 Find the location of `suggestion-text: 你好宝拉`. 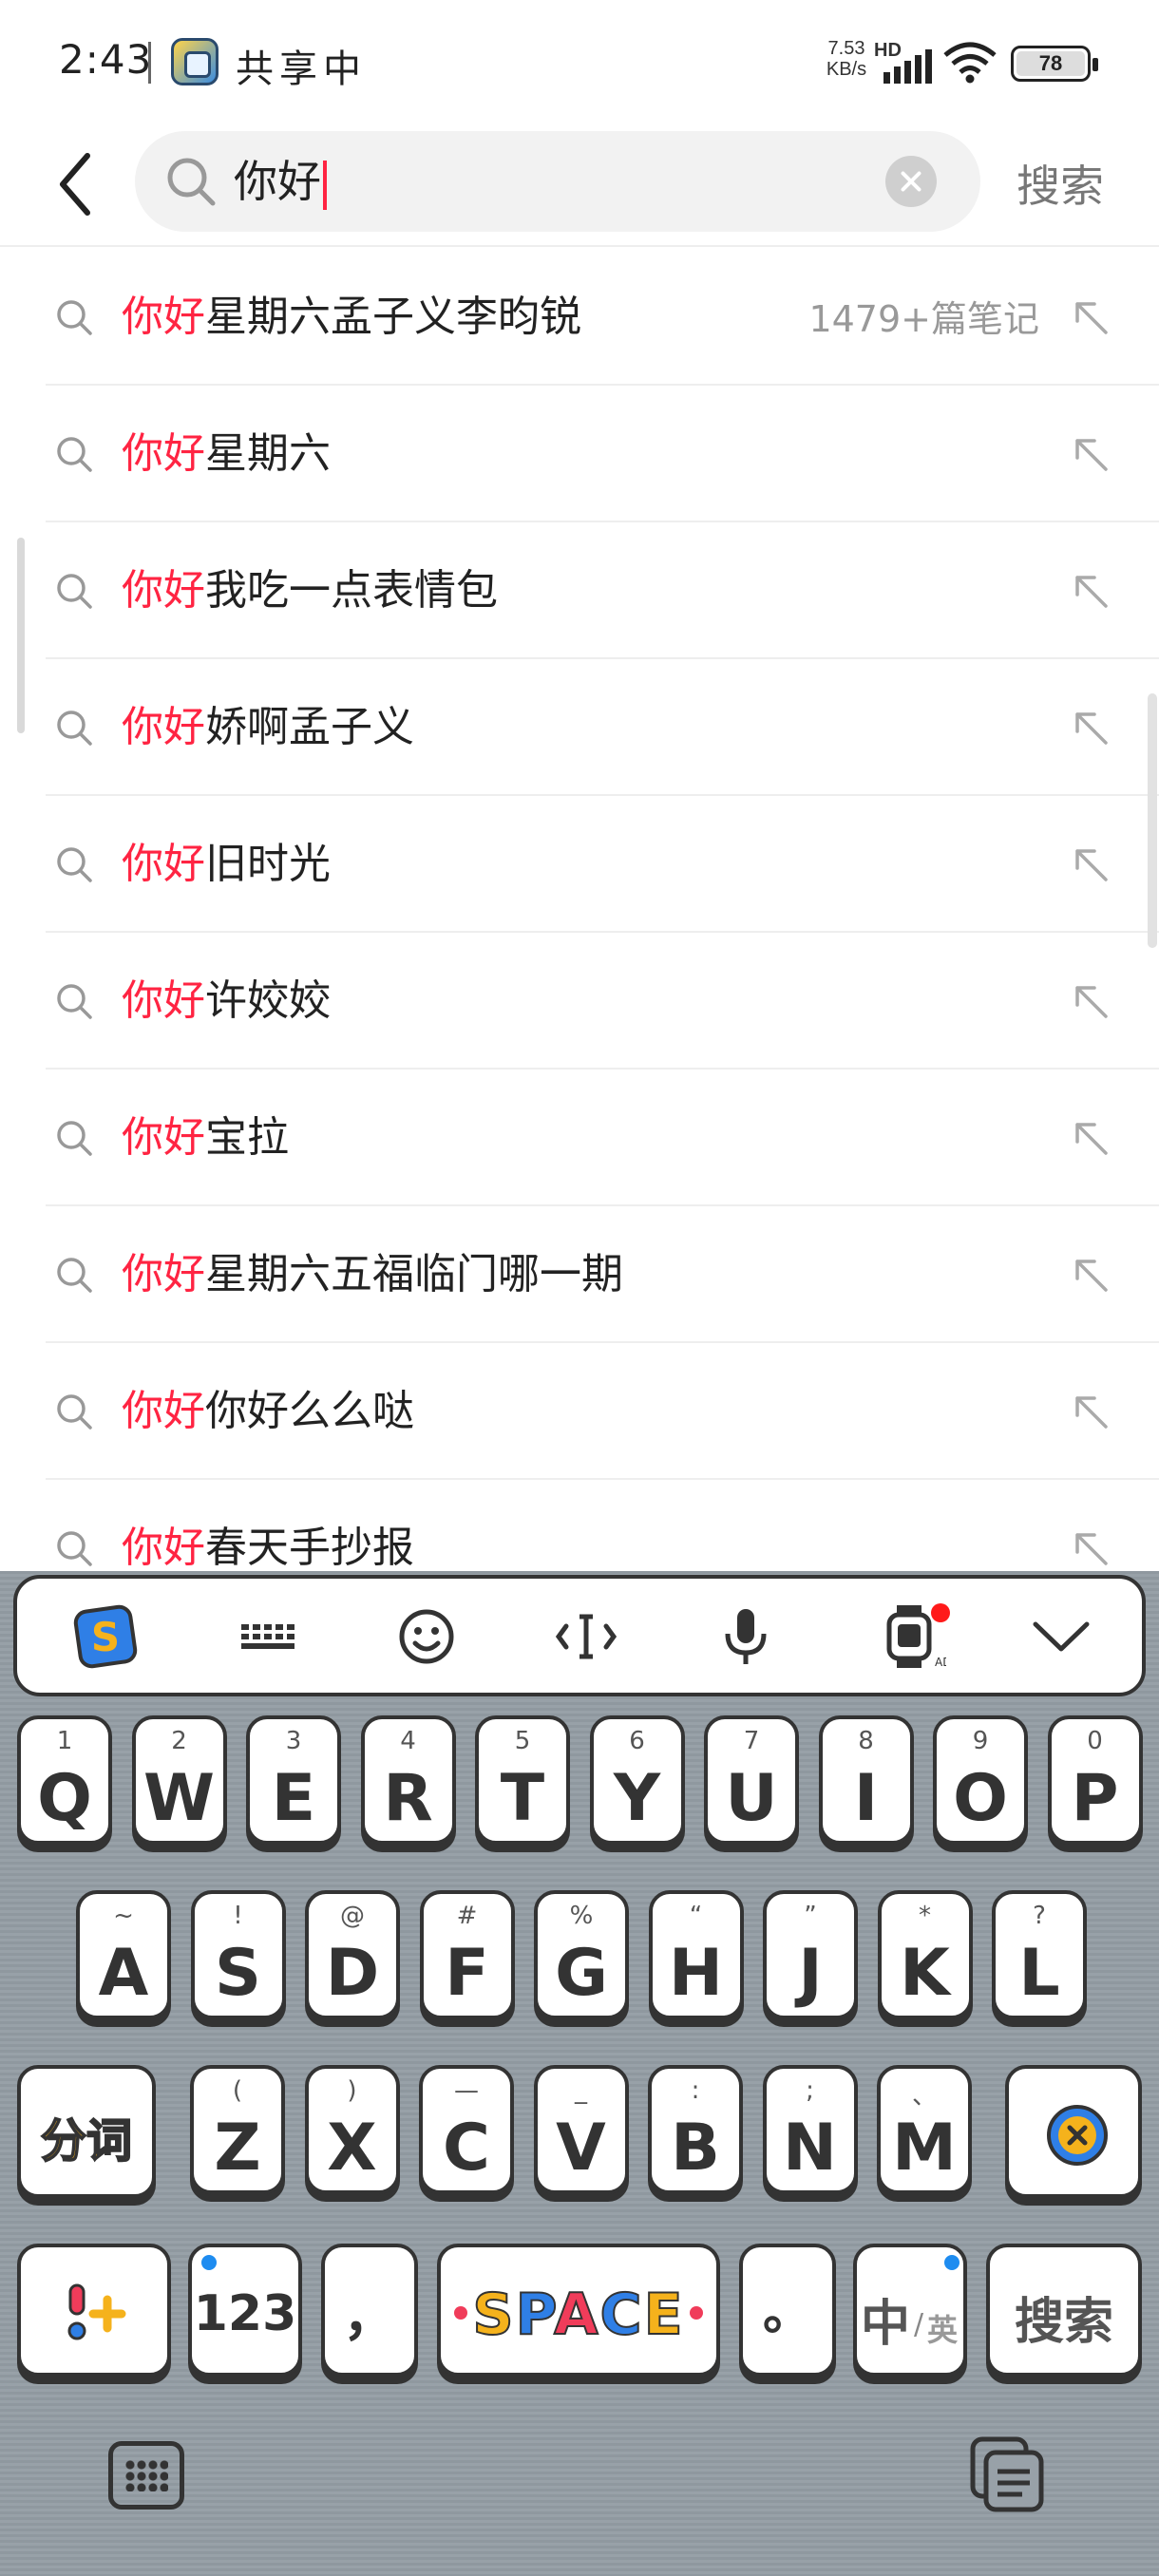

suggestion-text: 你好宝拉 is located at coordinates (205, 1138).